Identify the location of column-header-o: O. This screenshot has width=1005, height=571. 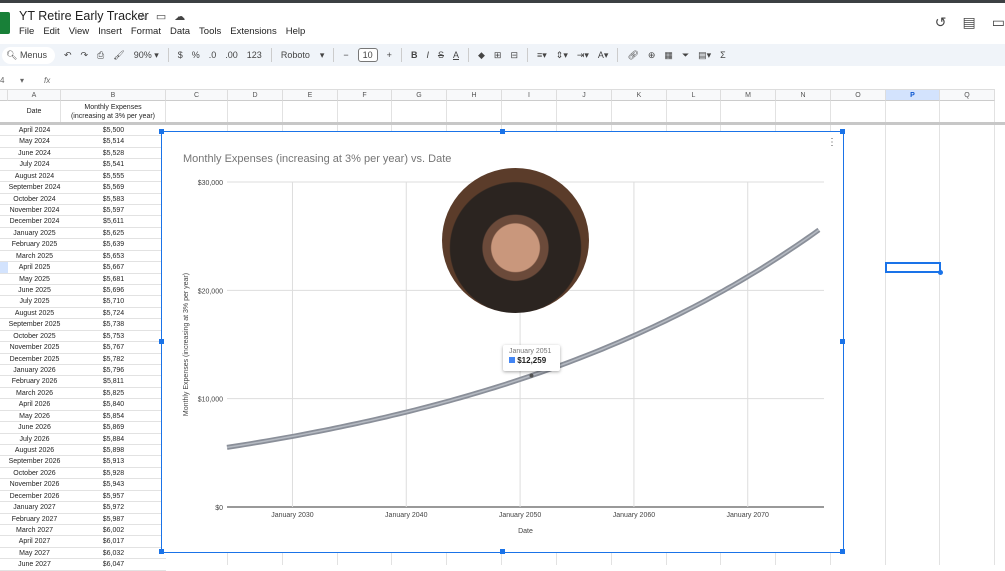
(858, 95).